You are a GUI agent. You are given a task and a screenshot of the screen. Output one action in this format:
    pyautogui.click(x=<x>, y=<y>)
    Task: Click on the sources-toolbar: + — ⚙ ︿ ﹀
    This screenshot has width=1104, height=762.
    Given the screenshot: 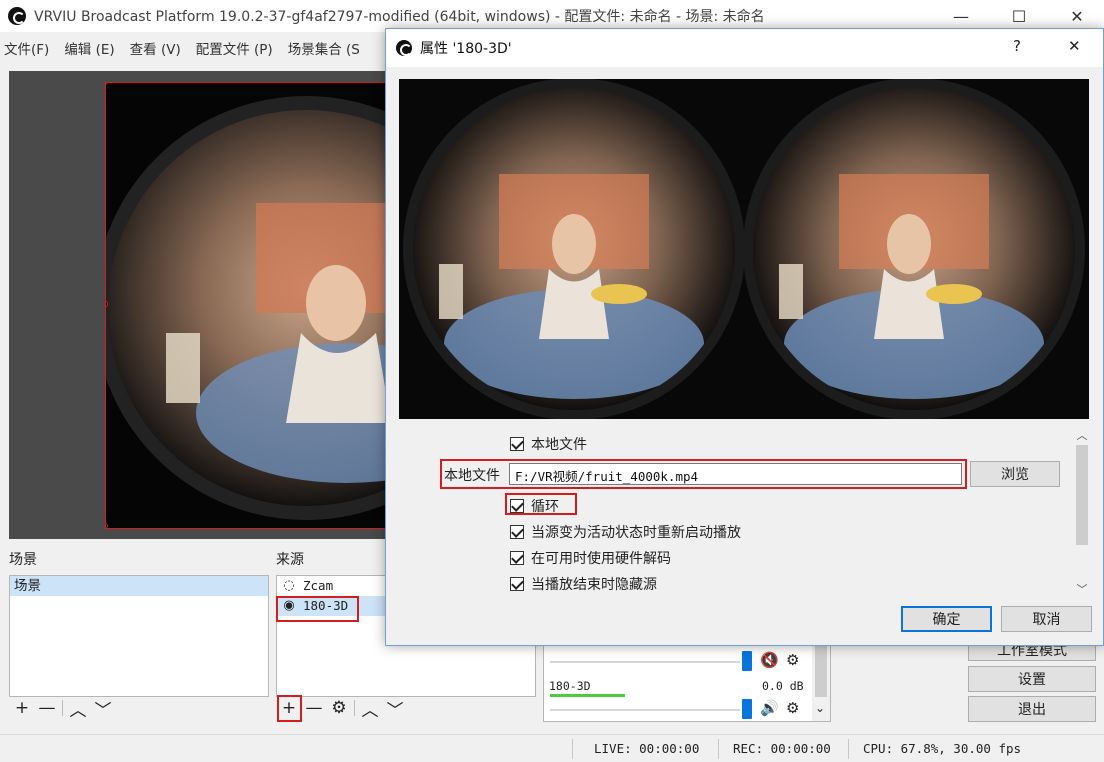 What is the action you would take?
    pyautogui.click(x=342, y=709)
    